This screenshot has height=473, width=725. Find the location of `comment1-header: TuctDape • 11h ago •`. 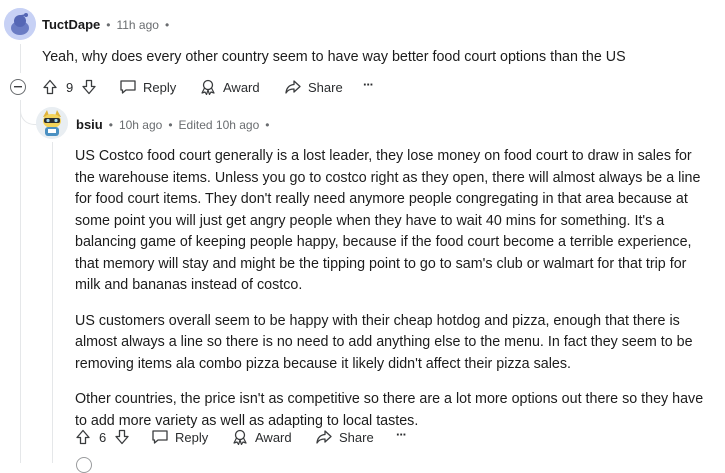

comment1-header: TuctDape • 11h ago • is located at coordinates (105, 24).